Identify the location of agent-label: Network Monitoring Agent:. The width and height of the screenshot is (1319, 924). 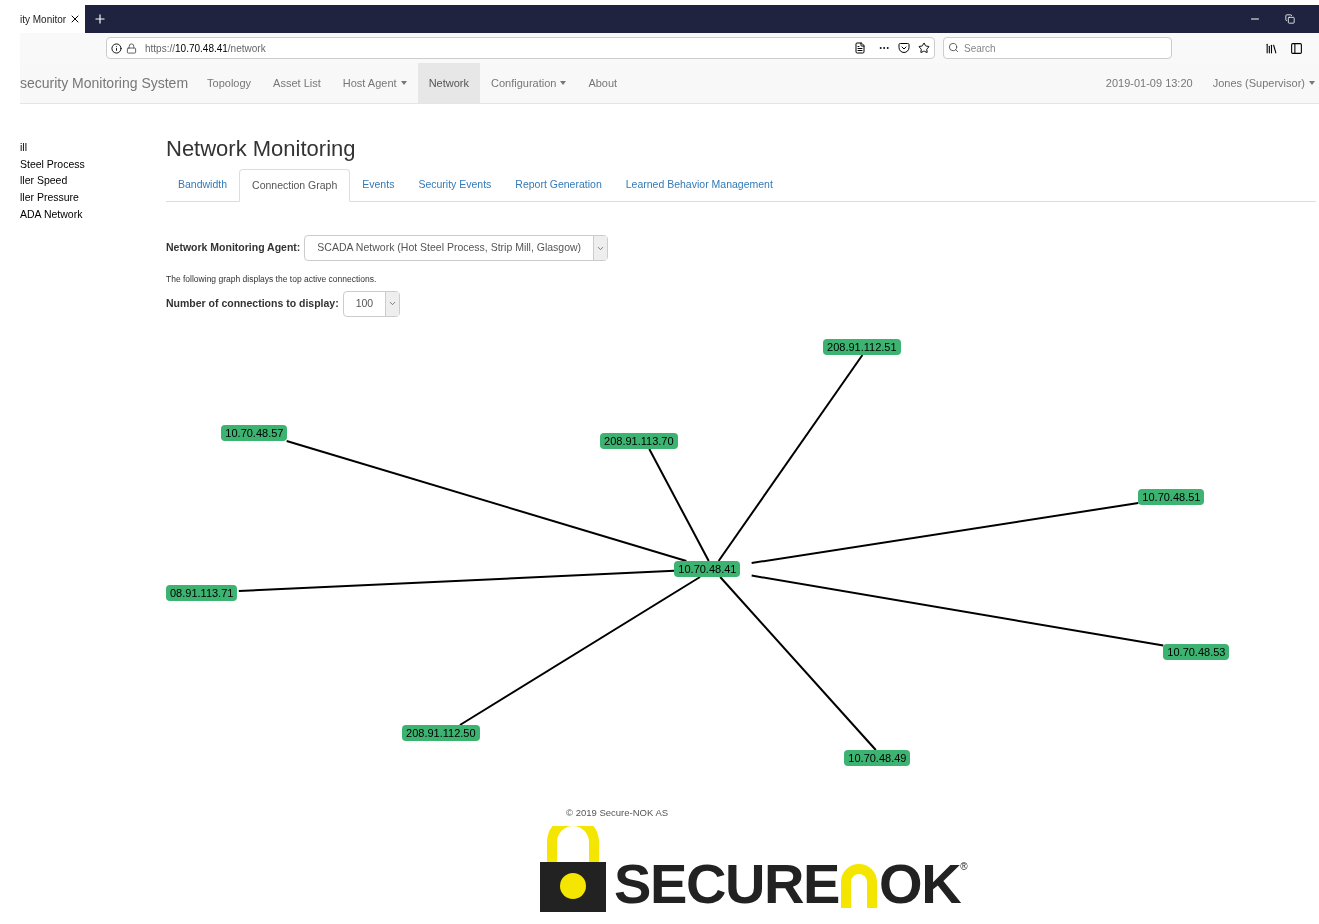
(233, 248).